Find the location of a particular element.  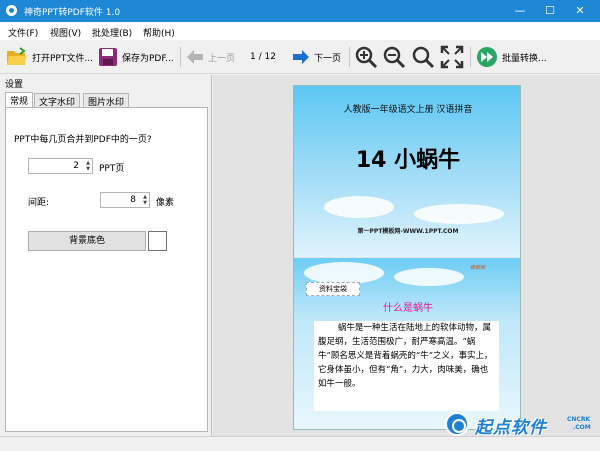

slide-tag: 模板网 is located at coordinates (478, 268).